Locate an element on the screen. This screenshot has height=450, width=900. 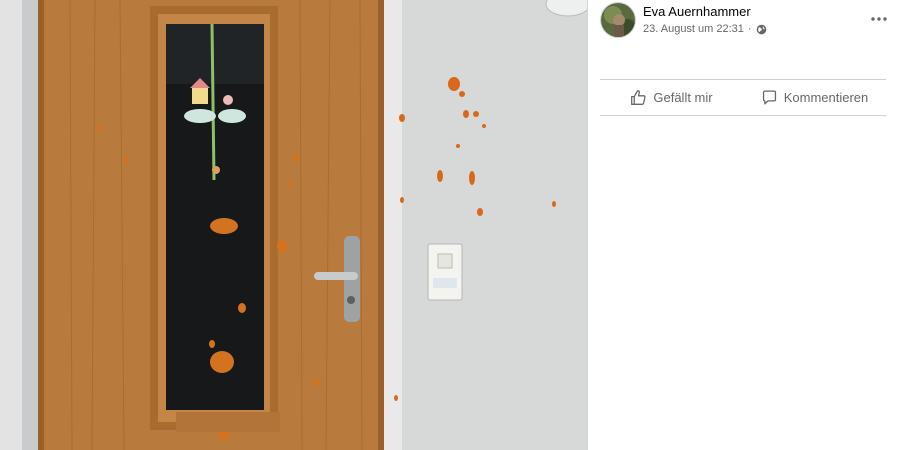
comment-icon is located at coordinates (769, 97).